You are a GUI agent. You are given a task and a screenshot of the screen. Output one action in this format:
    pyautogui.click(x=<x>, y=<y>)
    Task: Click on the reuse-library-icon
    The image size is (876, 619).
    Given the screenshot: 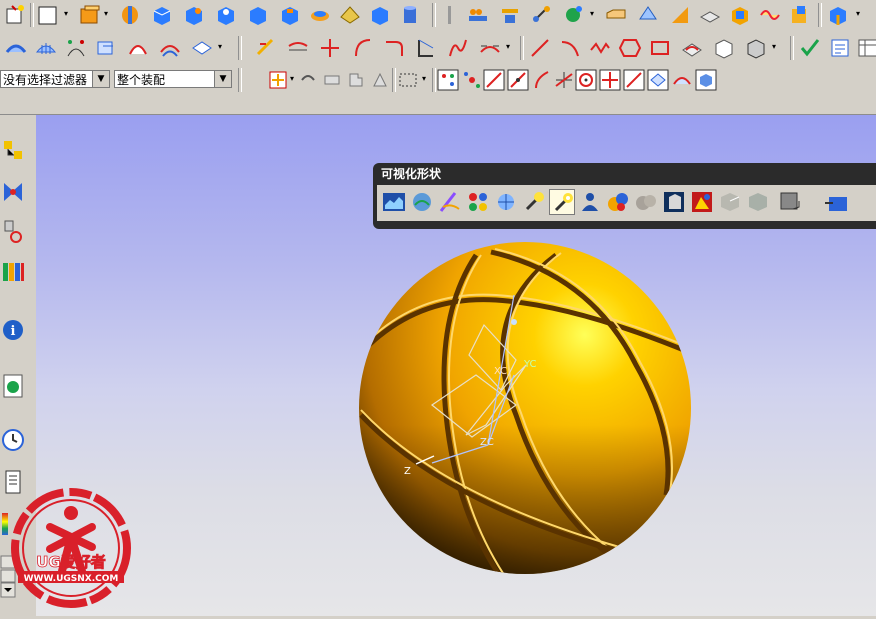 What is the action you would take?
    pyautogui.click(x=13, y=272)
    